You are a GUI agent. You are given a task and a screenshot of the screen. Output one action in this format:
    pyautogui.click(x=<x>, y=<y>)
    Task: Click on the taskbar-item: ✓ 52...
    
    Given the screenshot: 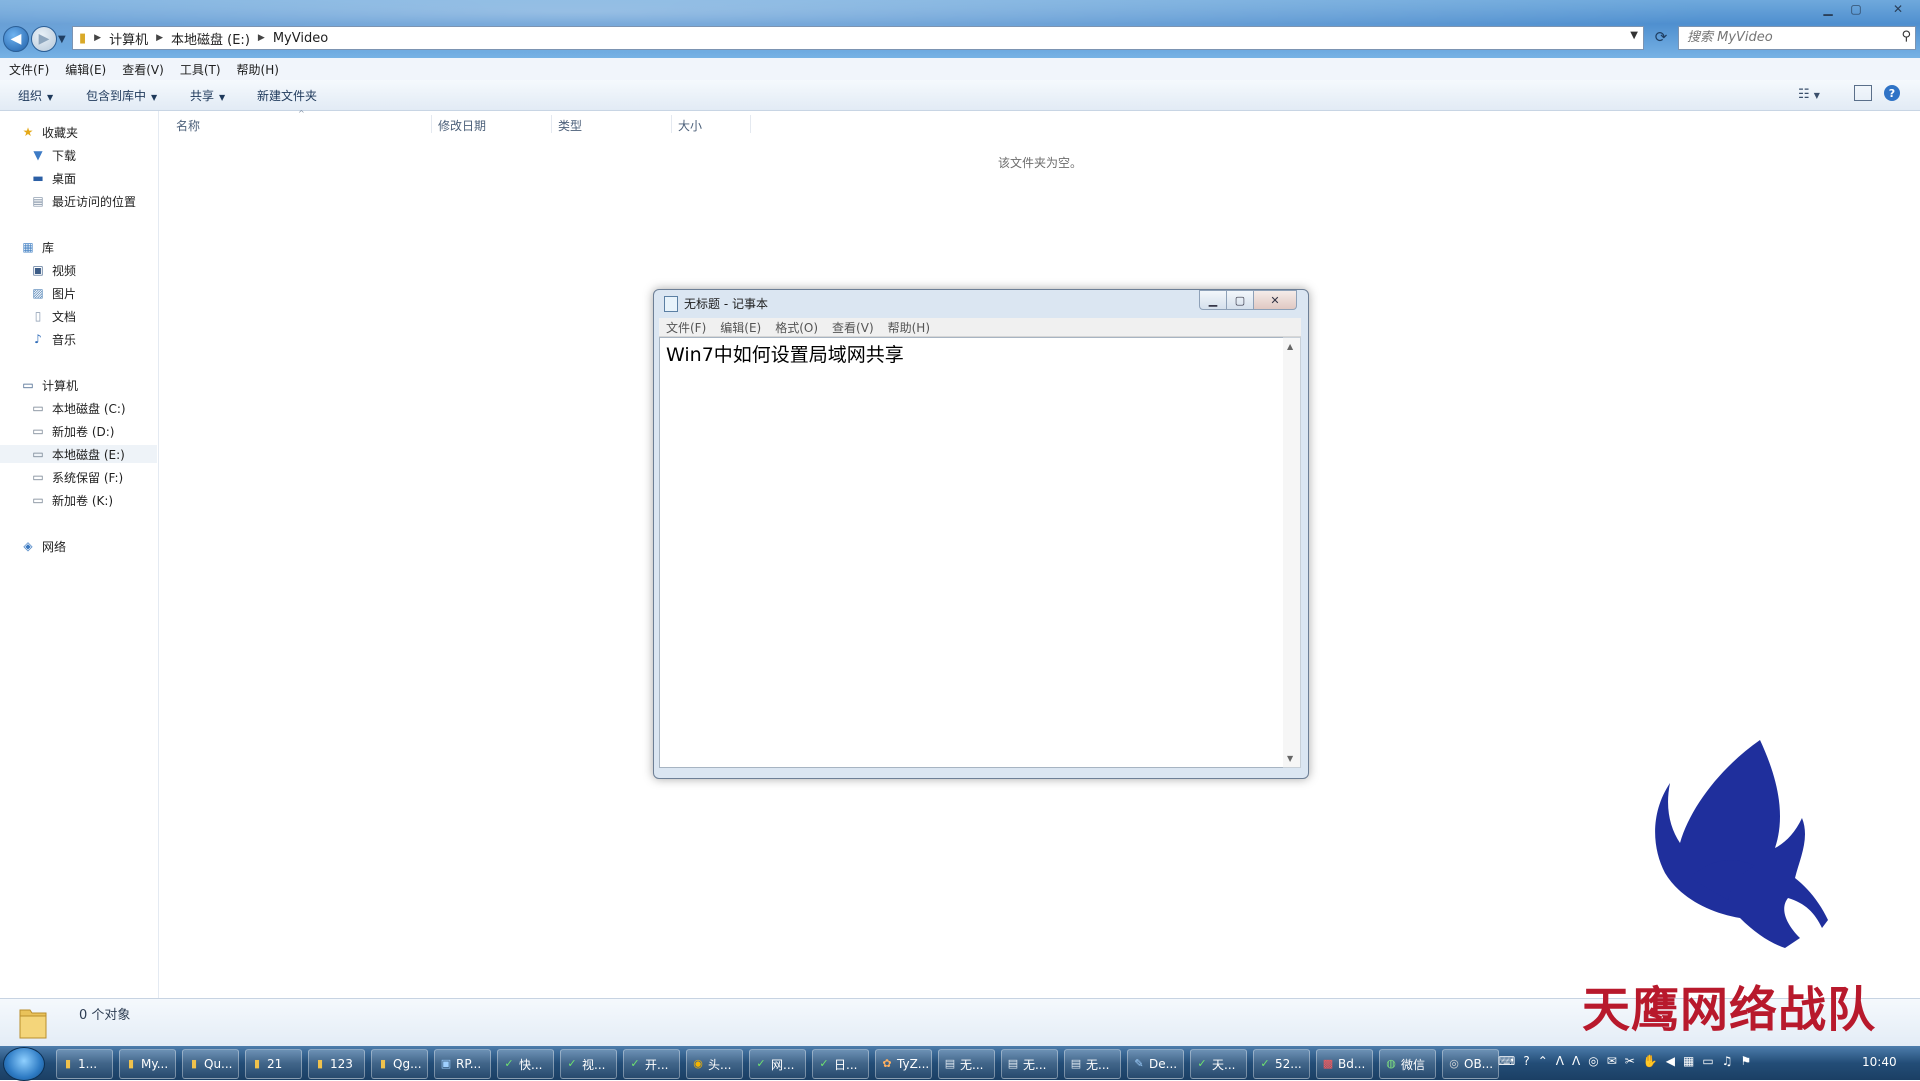 What is the action you would take?
    pyautogui.click(x=1281, y=1064)
    